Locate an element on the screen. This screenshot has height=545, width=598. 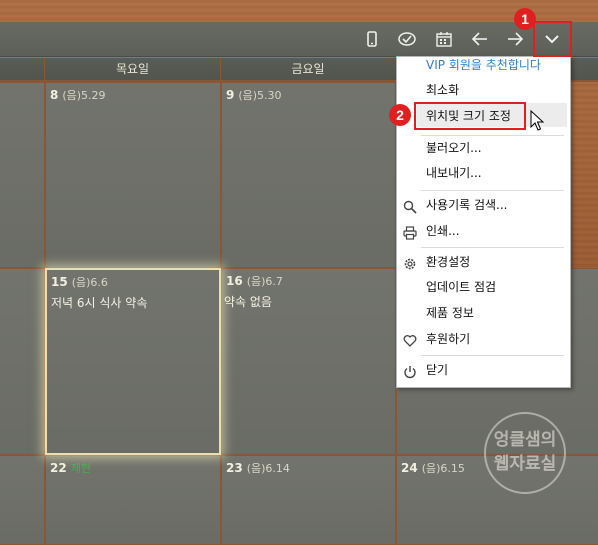
calendar-cell: 22 제헌 is located at coordinates (133, 500).